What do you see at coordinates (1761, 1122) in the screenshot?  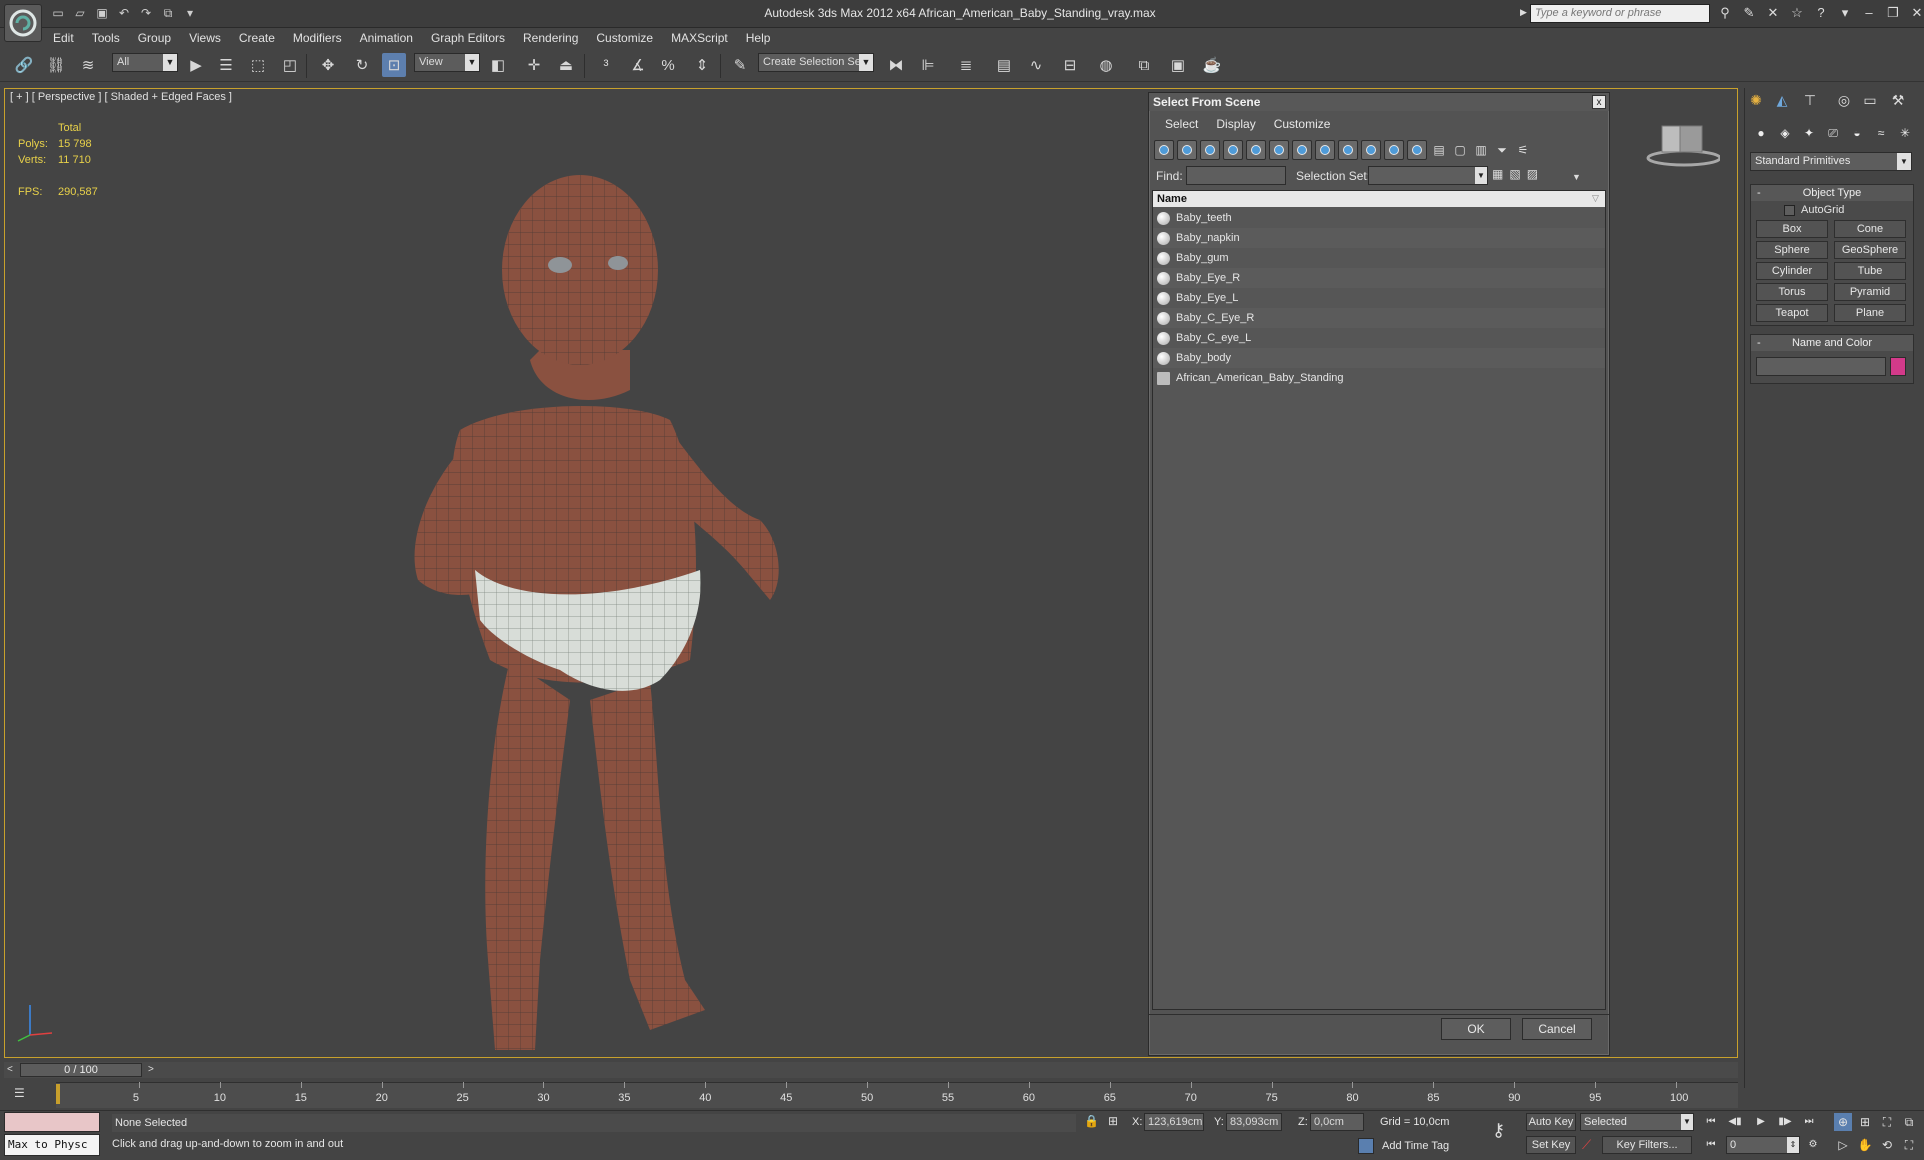 I see `play-icon: ▶` at bounding box center [1761, 1122].